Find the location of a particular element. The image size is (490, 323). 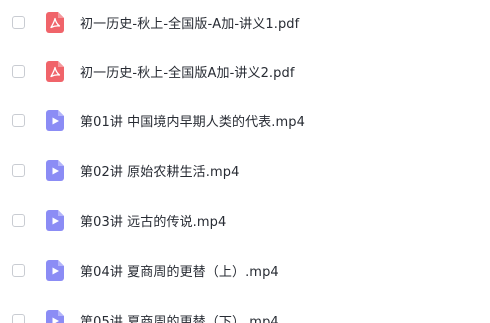

file-row: 第05讲 夏商周的更替（下）.mp4 is located at coordinates (245, 312).